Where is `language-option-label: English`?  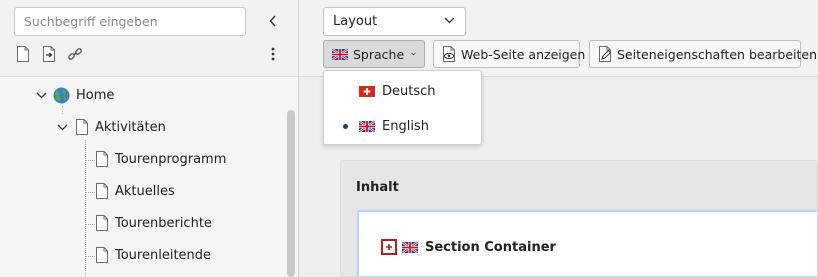 language-option-label: English is located at coordinates (405, 126).